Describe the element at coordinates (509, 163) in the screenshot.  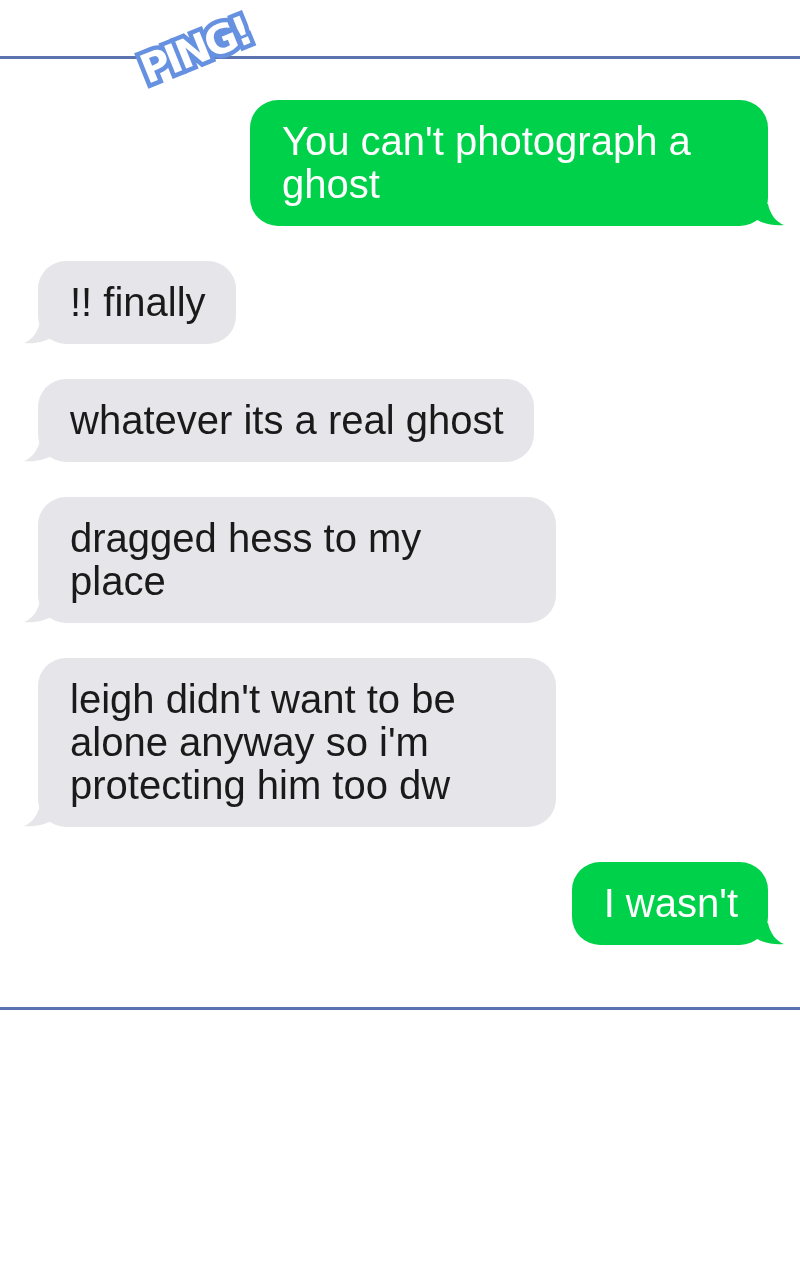
I see `sent-message: You can't photograph a ghost` at that location.